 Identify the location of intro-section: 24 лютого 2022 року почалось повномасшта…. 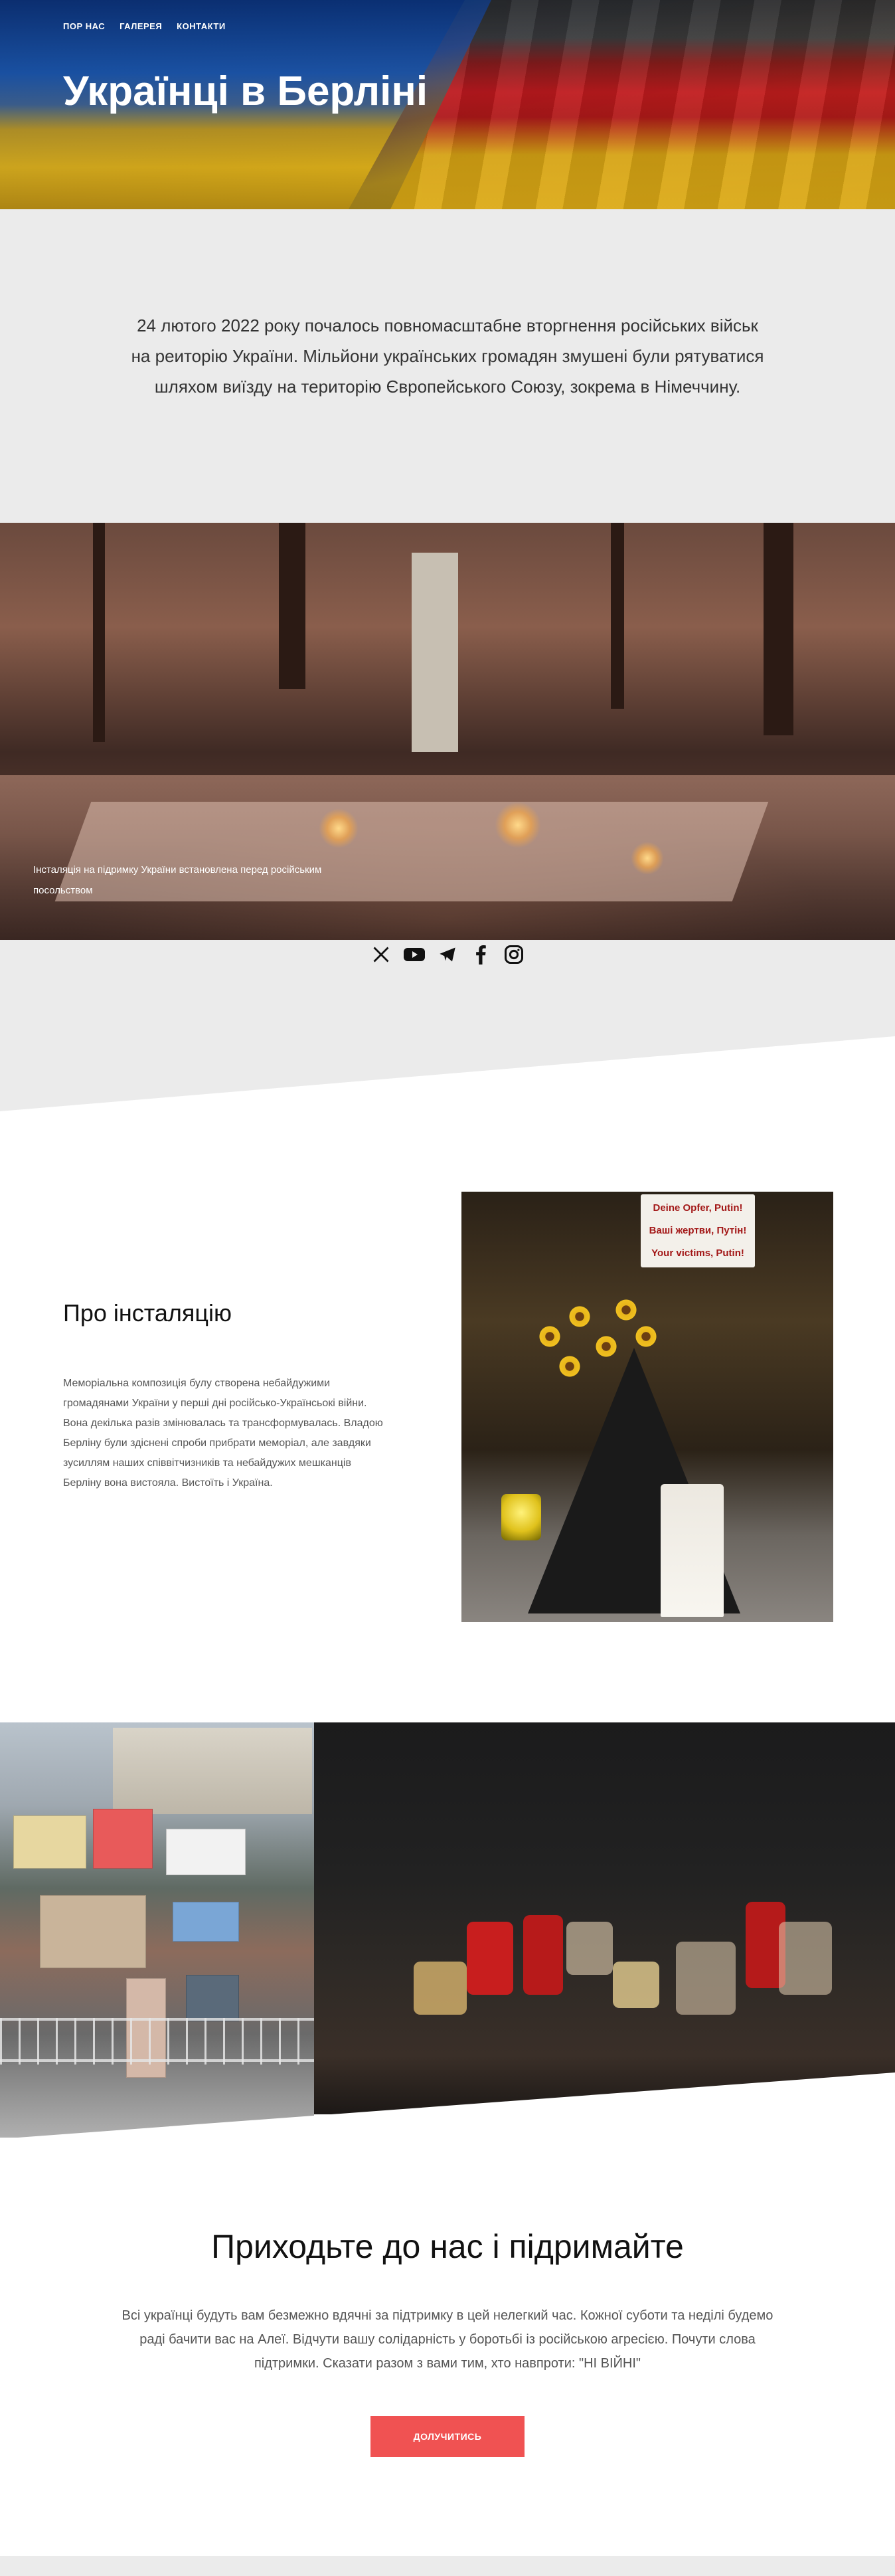
(447, 366).